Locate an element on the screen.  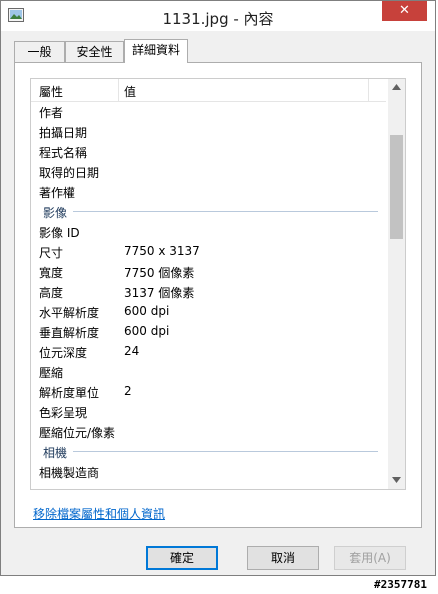
caret-up-icon is located at coordinates (396, 87).